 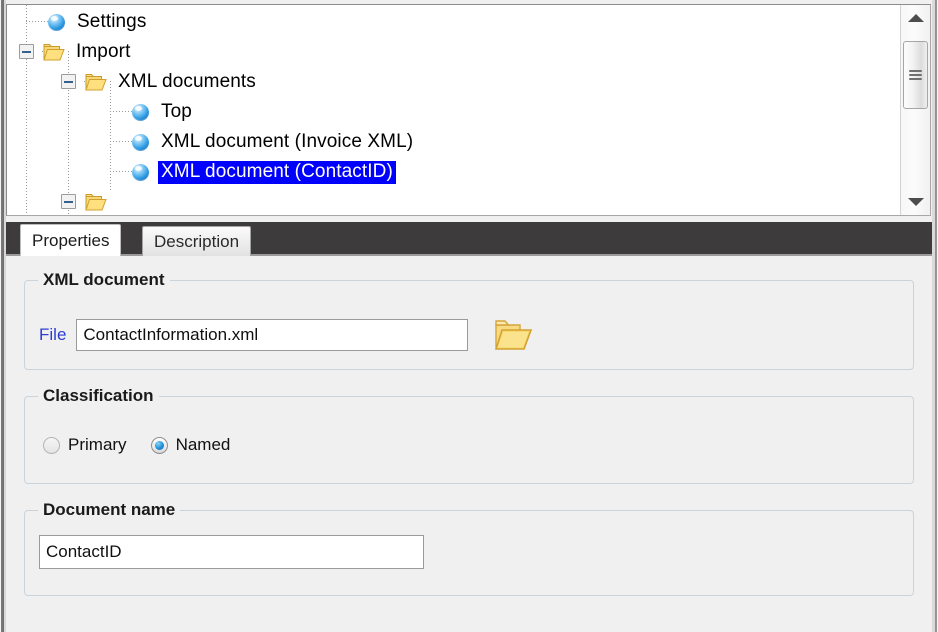 What do you see at coordinates (159, 445) in the screenshot?
I see `radio-named-indicator` at bounding box center [159, 445].